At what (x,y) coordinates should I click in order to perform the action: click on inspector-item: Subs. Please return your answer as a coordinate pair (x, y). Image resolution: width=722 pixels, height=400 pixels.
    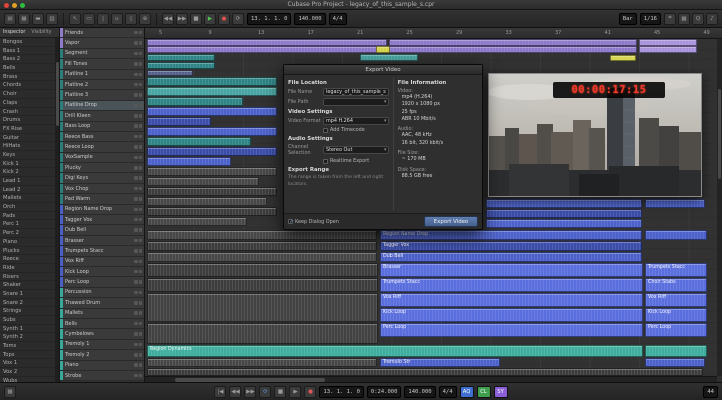
    Looking at the image, I should click on (27, 320).